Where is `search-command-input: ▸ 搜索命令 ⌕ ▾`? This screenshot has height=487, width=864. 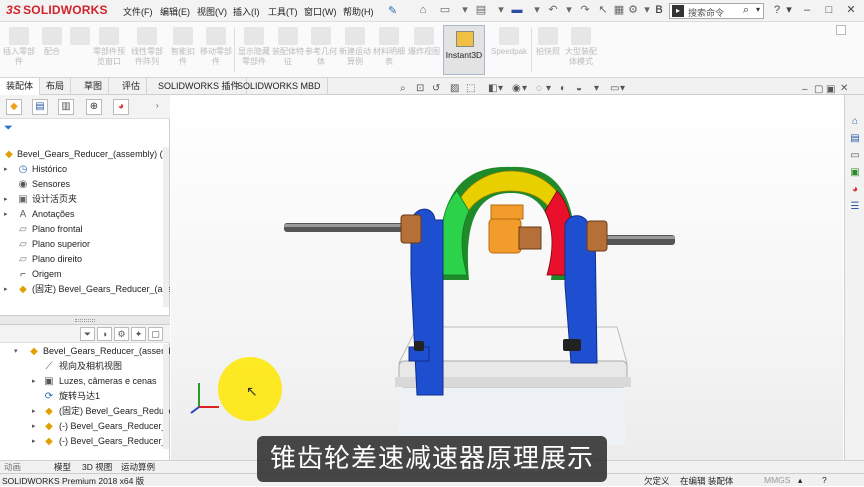
search-command-input: ▸ 搜索命令 ⌕ ▾ is located at coordinates (716, 11).